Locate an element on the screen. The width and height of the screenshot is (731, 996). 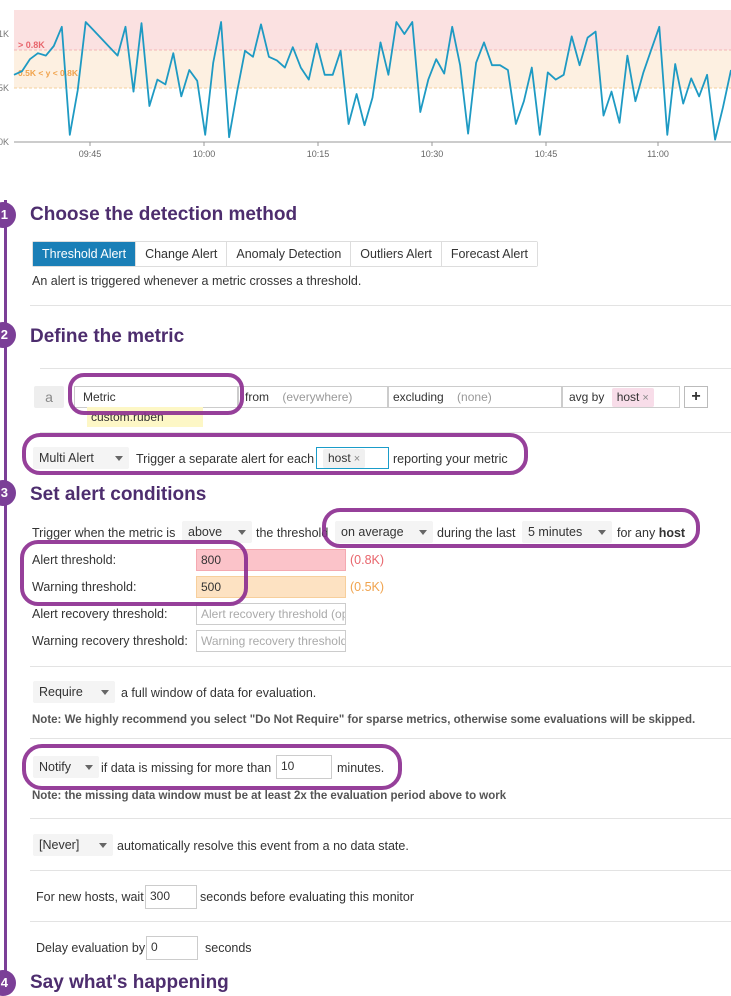
new-hosts-input: 300 is located at coordinates (171, 897).